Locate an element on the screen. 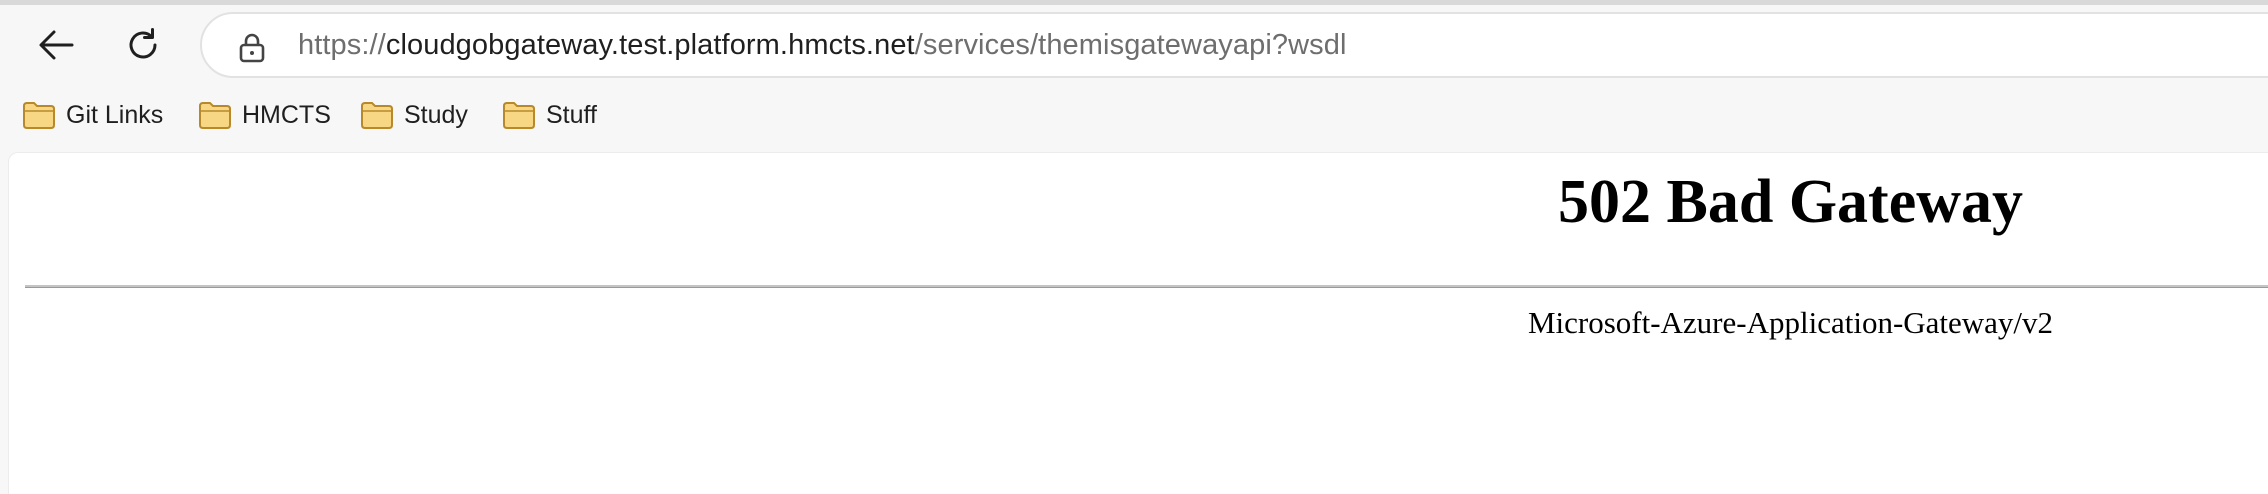 The image size is (2268, 494). back-button is located at coordinates (56, 45).